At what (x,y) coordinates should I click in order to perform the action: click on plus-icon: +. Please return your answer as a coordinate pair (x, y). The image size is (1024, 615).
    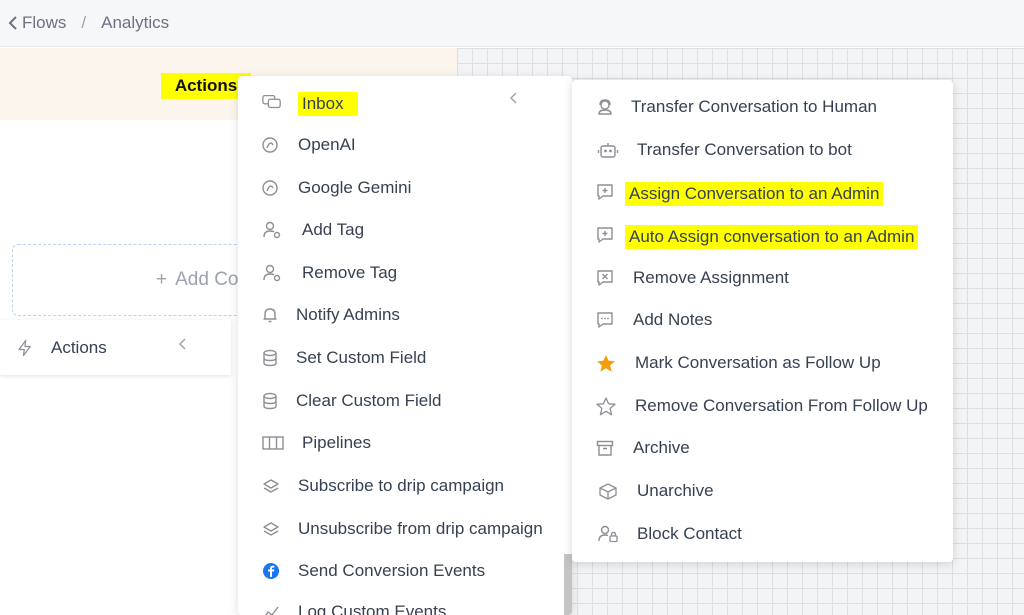
    Looking at the image, I should click on (162, 279).